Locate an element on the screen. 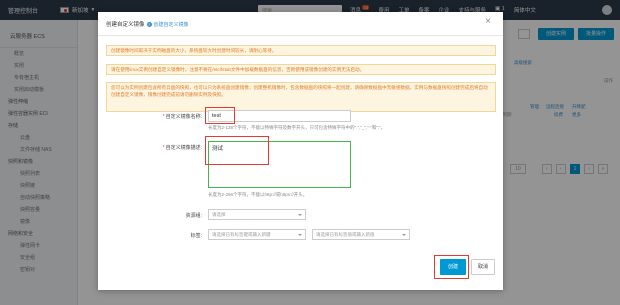 This screenshot has width=620, height=305. close-icon: × is located at coordinates (488, 22).